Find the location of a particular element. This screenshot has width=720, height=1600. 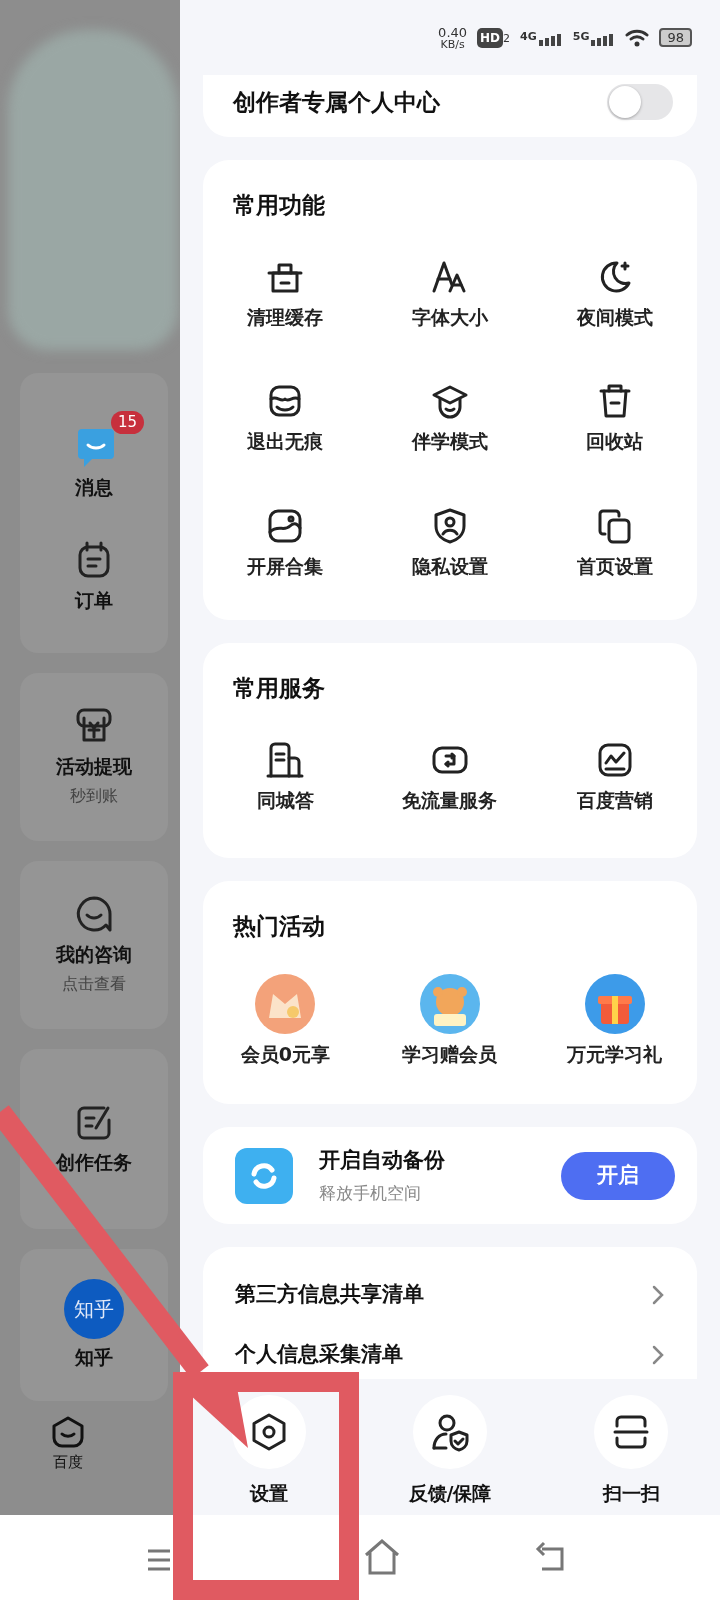

menu-item: 15 消息 is located at coordinates (94, 456).